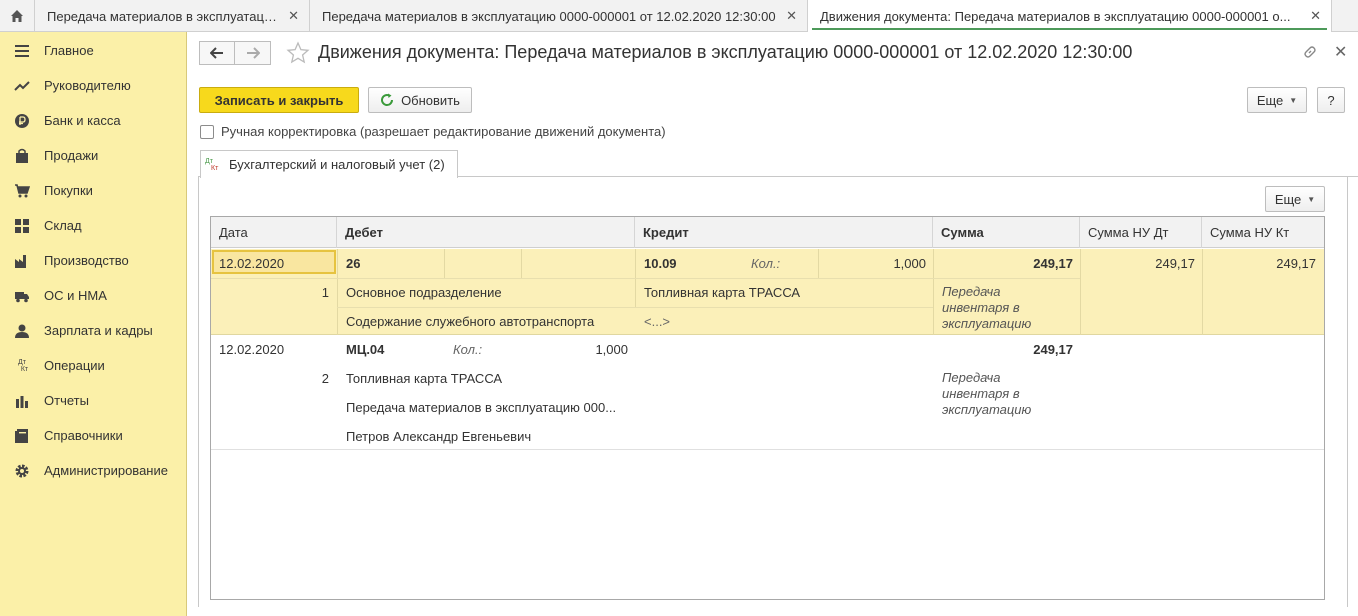 Image resolution: width=1358 pixels, height=616 pixels. I want to click on book-icon, so click(22, 436).